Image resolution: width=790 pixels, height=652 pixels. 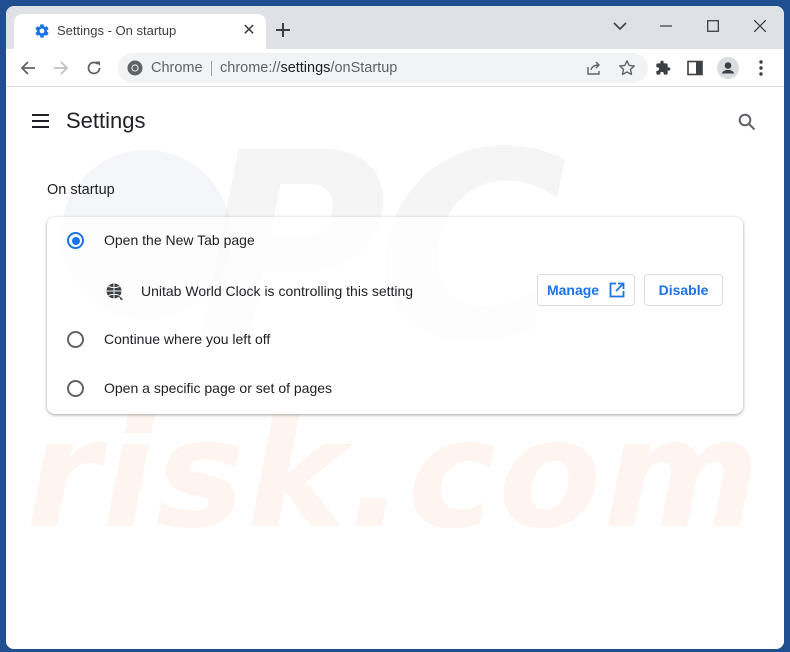 I want to click on chevron-down-icon, so click(x=620, y=26).